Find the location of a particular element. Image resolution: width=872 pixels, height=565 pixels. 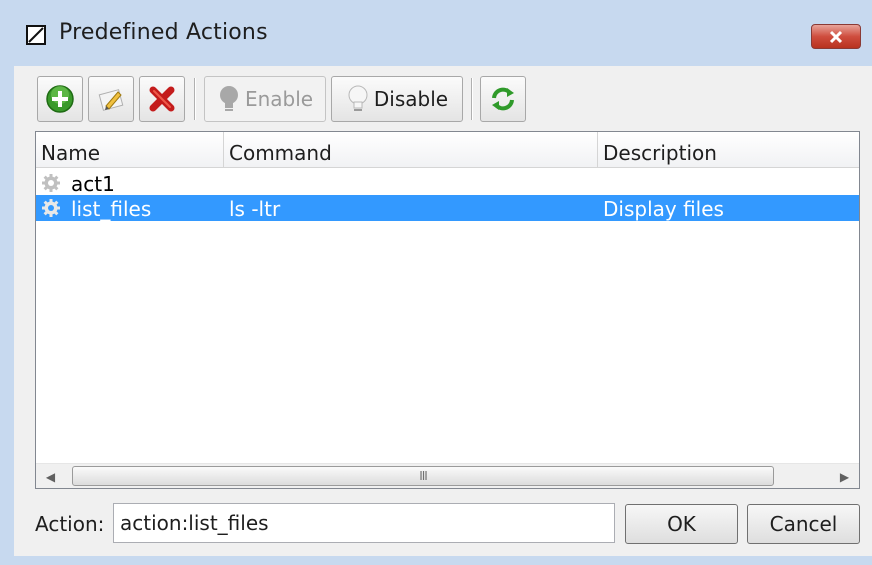

close-button is located at coordinates (836, 36).